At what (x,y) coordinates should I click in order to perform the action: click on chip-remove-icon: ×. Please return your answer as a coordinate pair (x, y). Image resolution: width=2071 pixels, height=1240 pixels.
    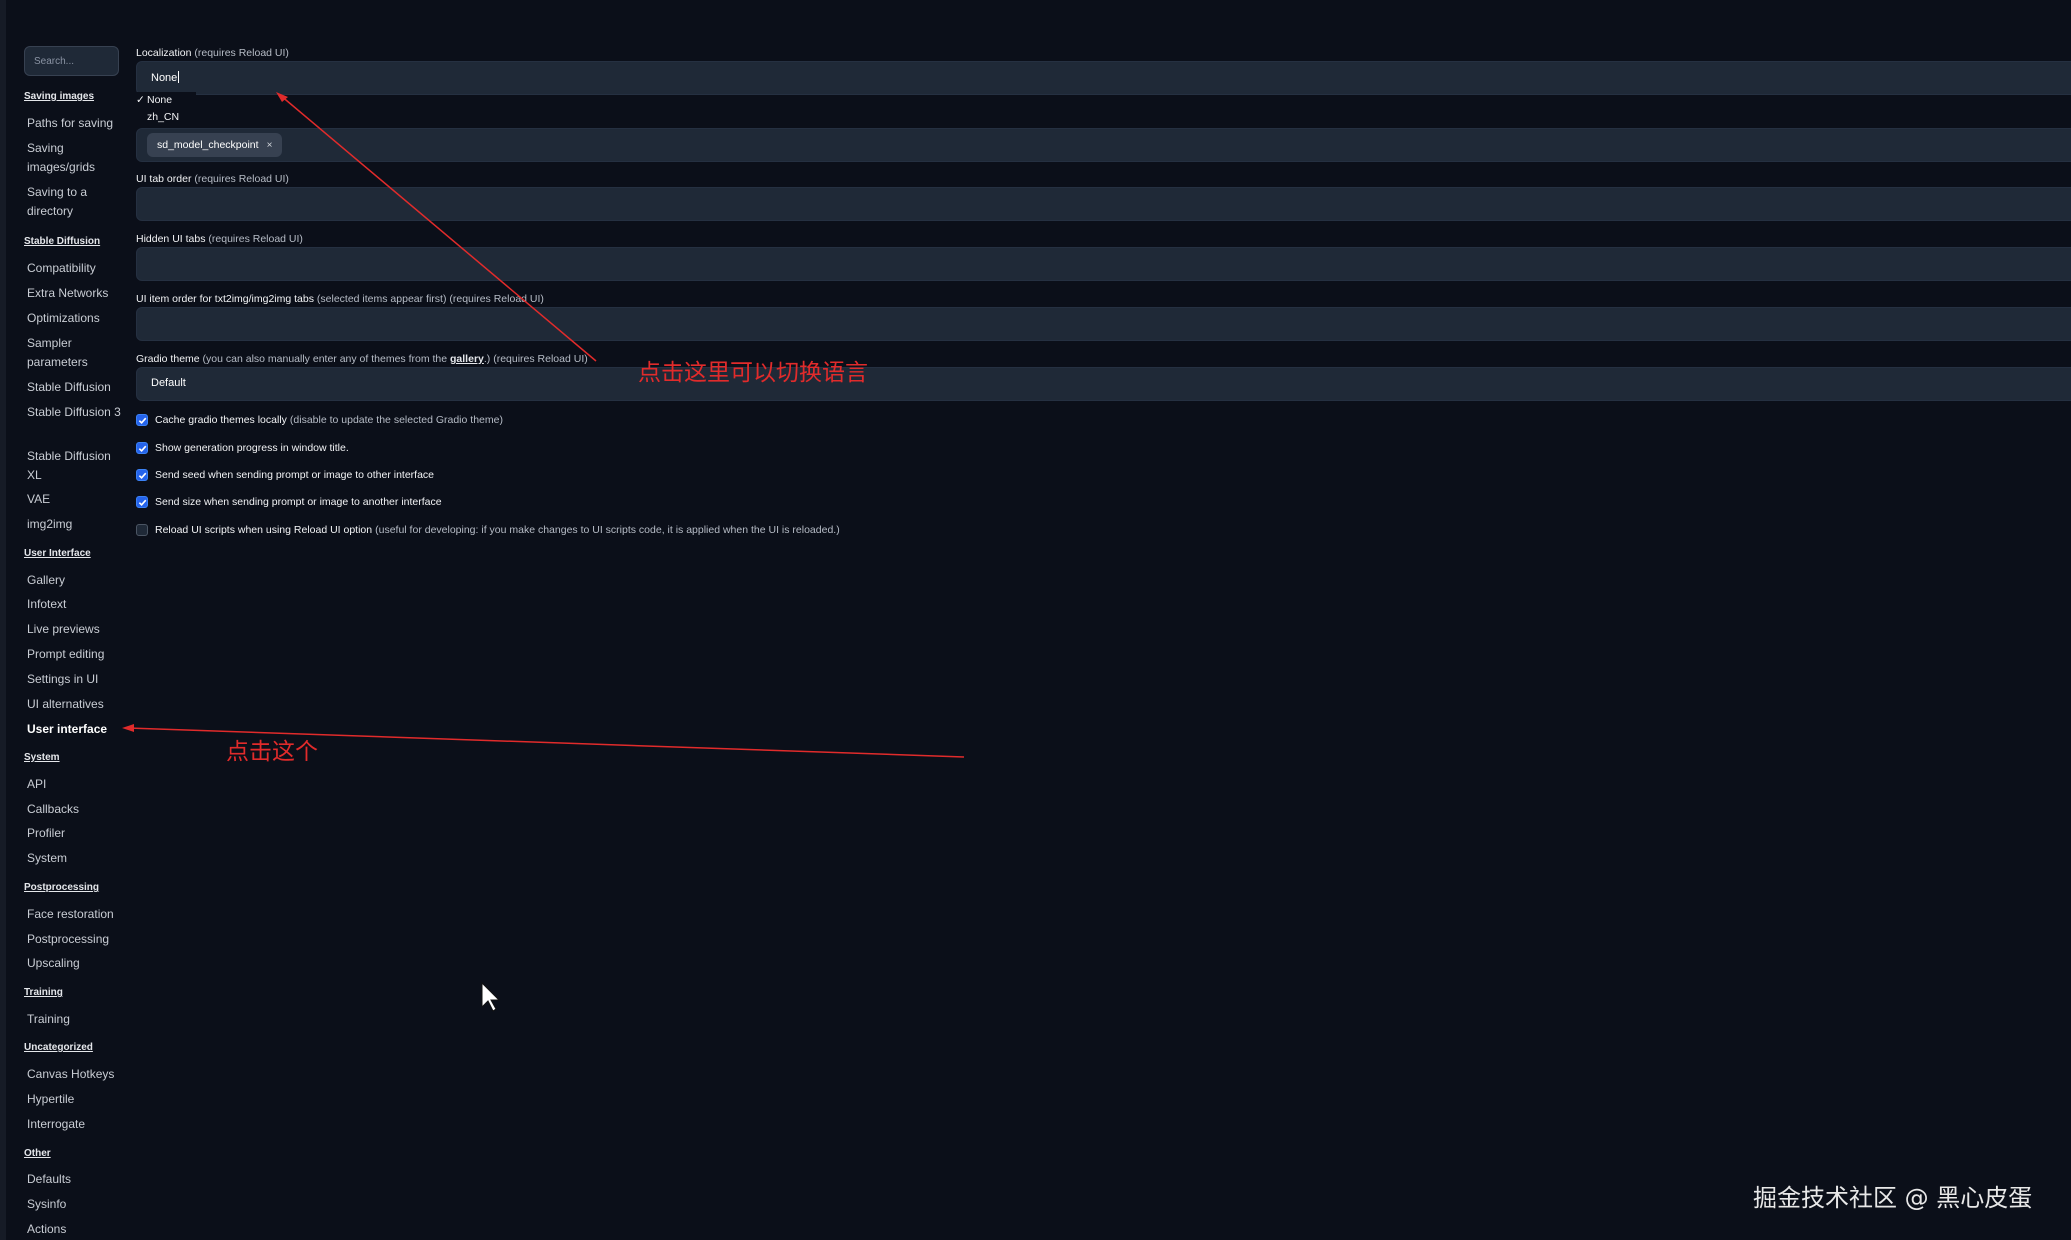
    Looking at the image, I should click on (270, 146).